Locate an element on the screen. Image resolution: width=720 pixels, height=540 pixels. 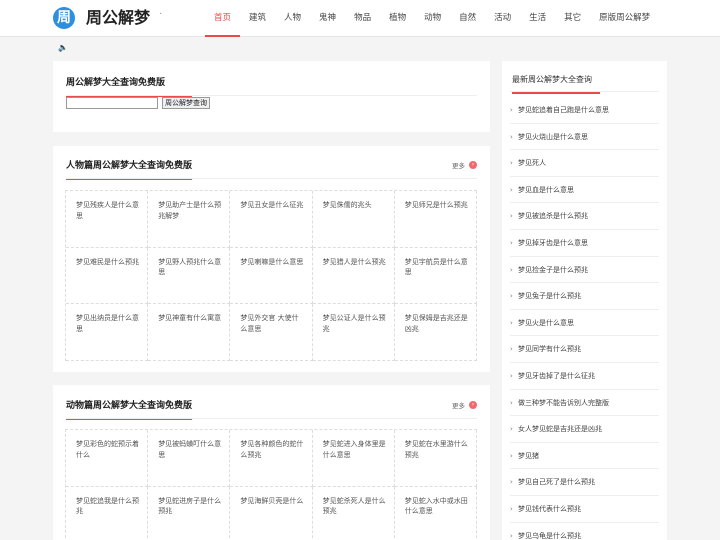
nav-item-life: 生活 is located at coordinates (537, 18).